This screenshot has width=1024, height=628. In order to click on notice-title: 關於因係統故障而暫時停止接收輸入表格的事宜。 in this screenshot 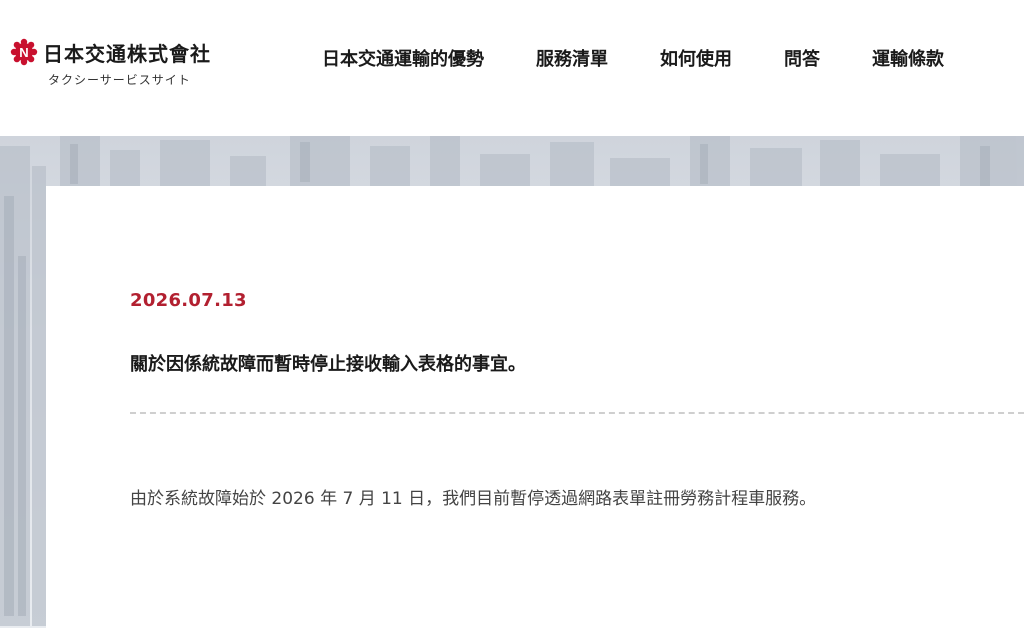, I will do `click(328, 364)`.